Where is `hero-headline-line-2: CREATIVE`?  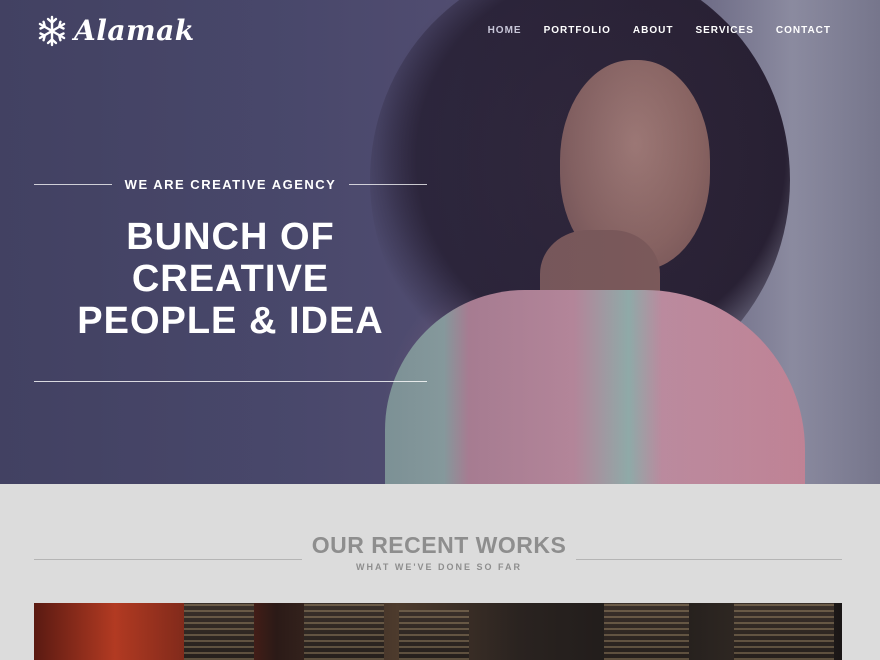 hero-headline-line-2: CREATIVE is located at coordinates (230, 279).